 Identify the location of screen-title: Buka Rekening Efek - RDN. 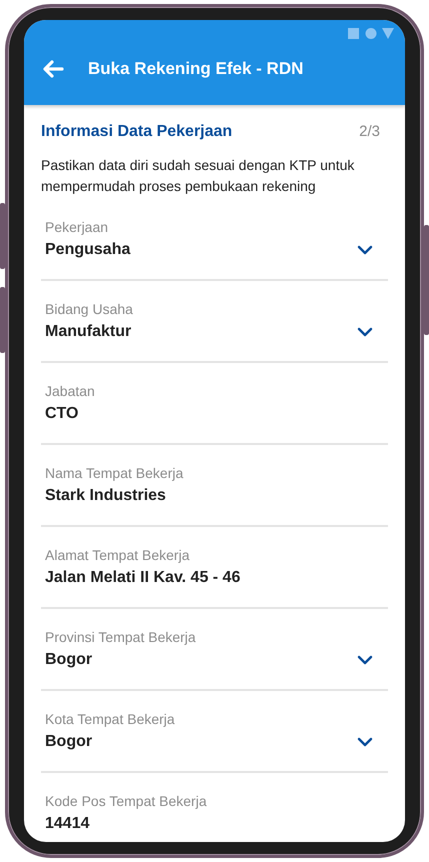
(196, 69).